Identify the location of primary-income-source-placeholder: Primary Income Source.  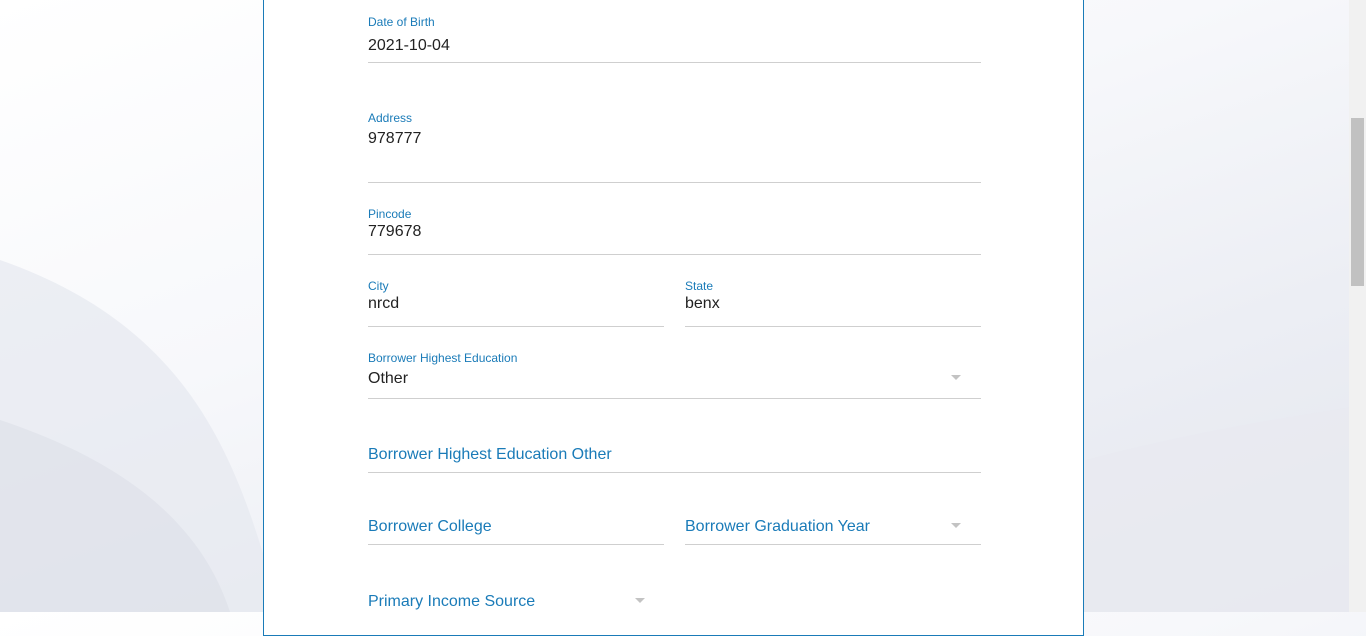
(452, 601).